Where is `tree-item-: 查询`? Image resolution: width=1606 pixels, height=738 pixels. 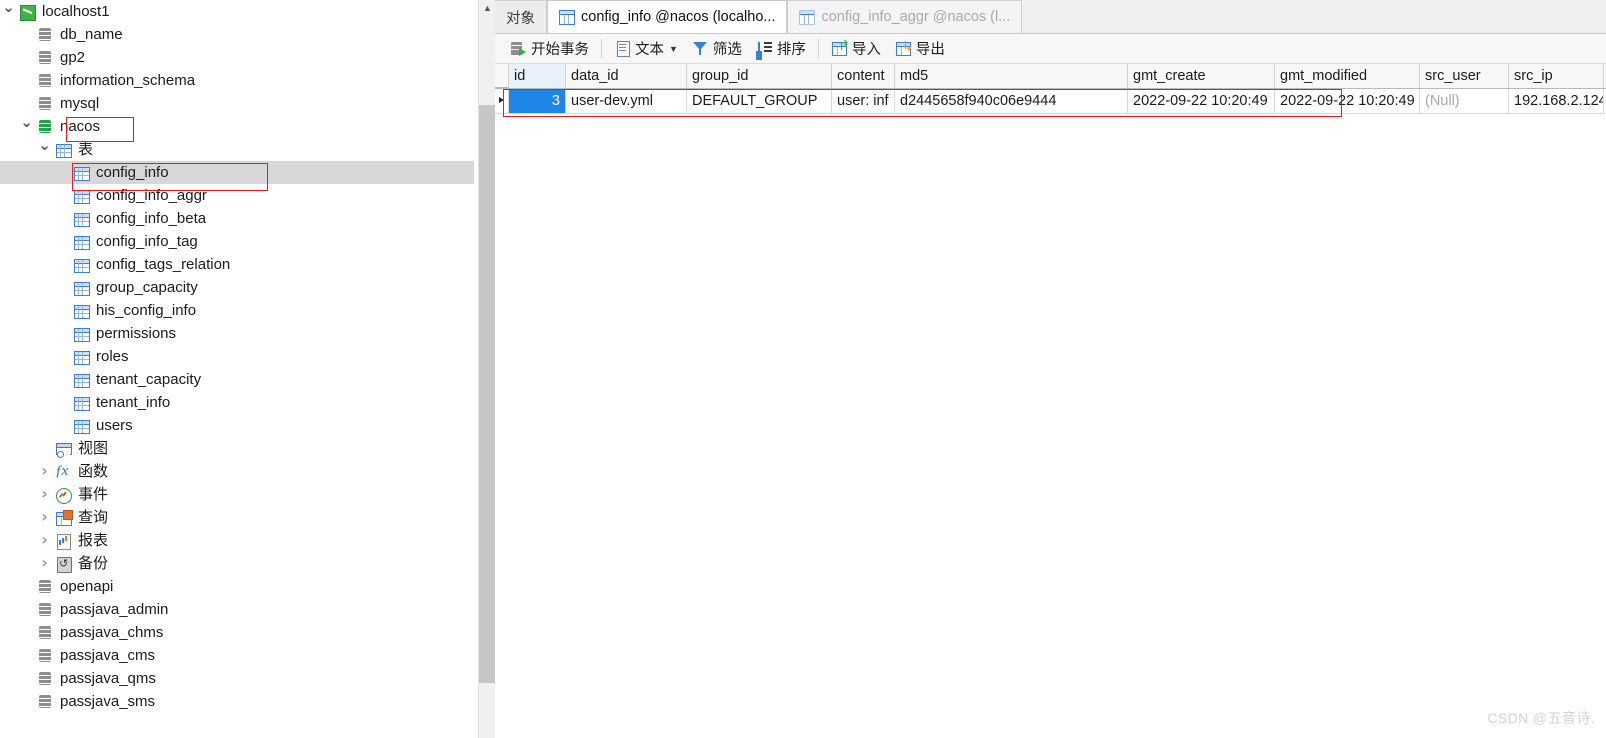
tree-item-: 查询 is located at coordinates (237, 517).